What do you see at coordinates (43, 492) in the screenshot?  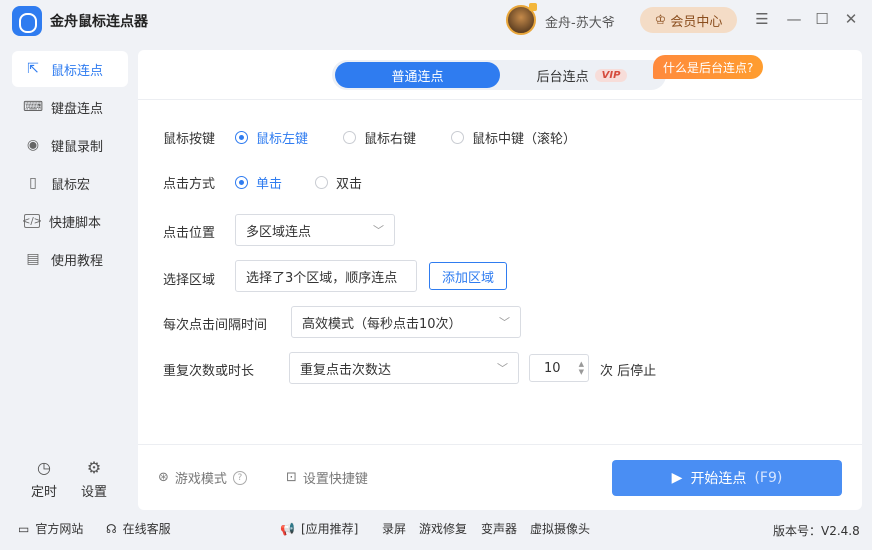 I see `timer-label: 定时` at bounding box center [43, 492].